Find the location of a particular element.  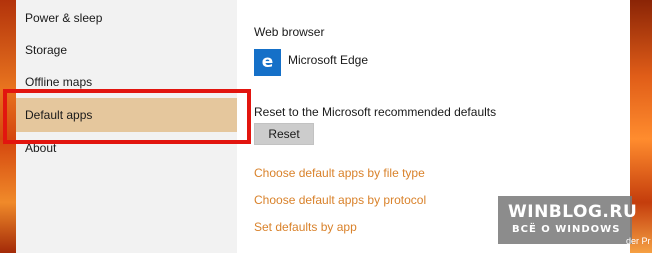

sidebar-item-about: About is located at coordinates (126, 148).